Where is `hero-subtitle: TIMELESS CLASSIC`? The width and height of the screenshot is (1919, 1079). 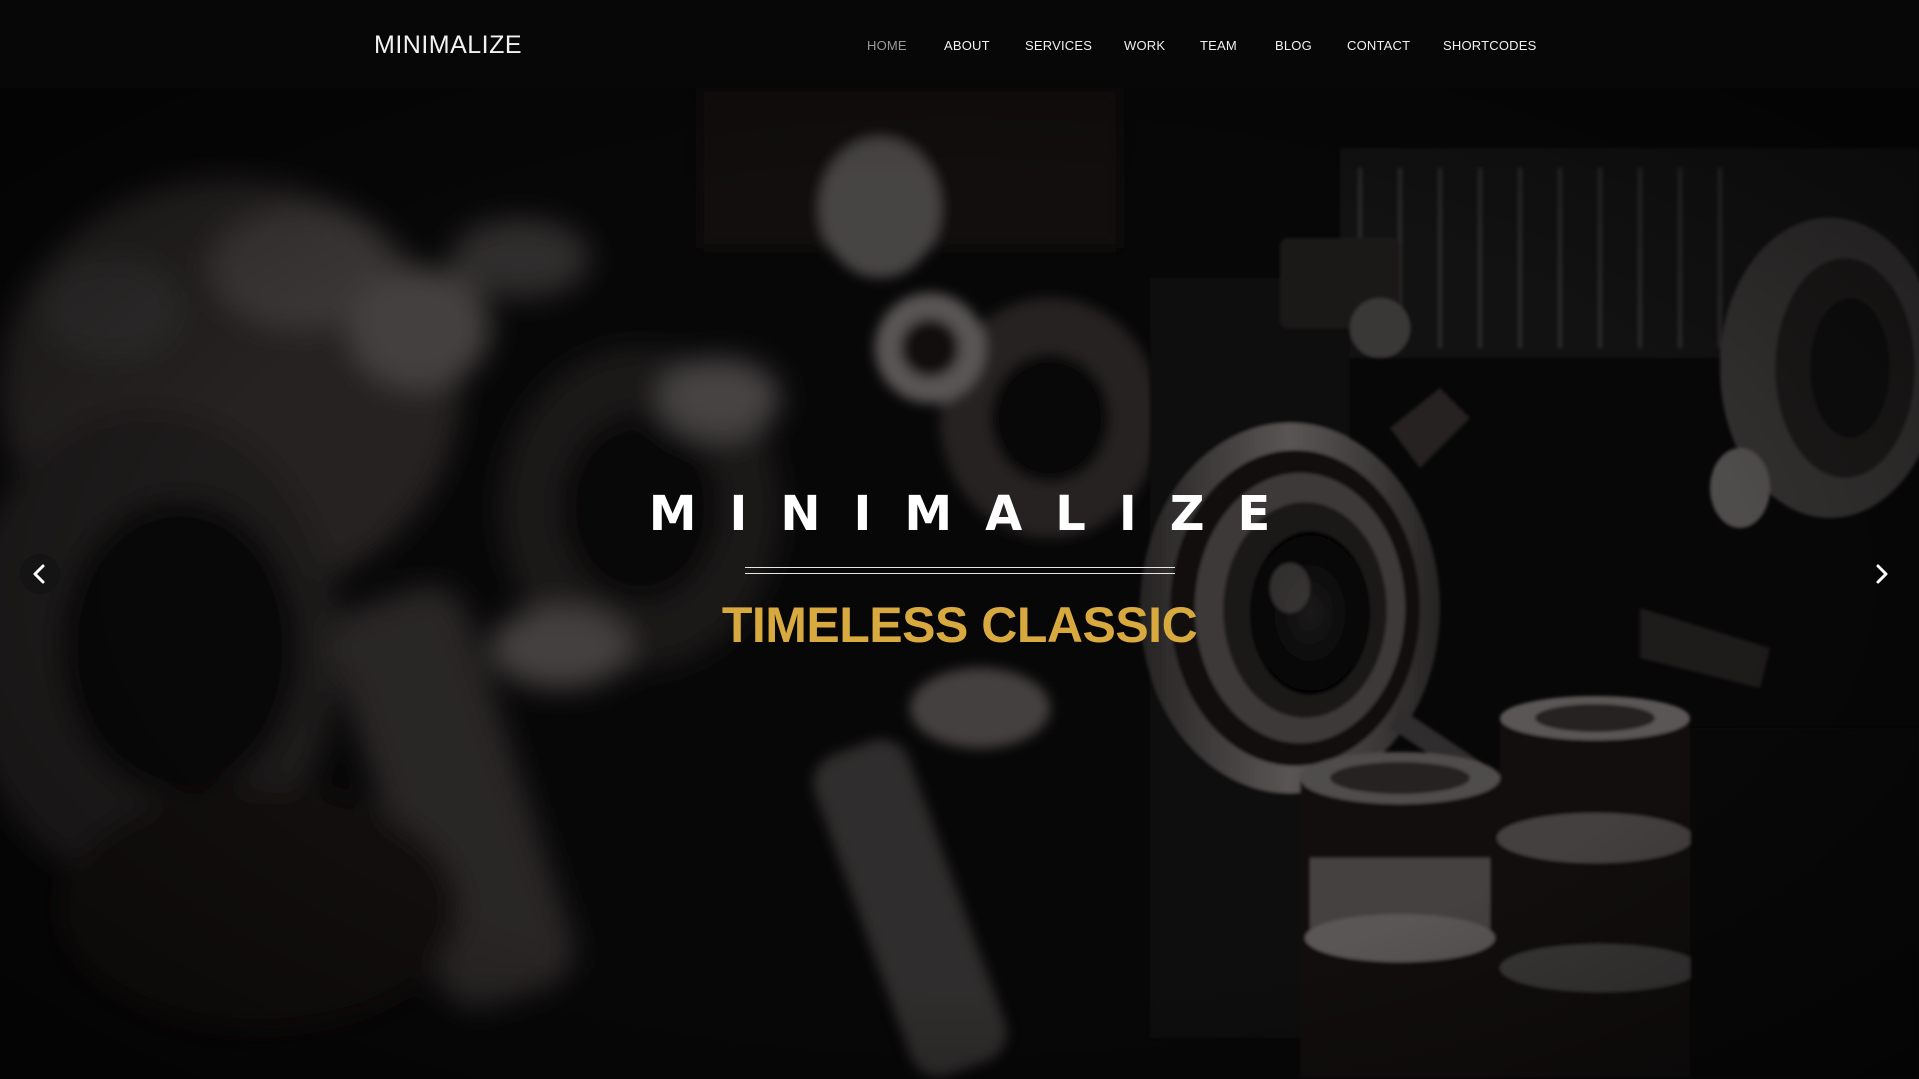
hero-subtitle: TIMELESS CLASSIC is located at coordinates (959, 625).